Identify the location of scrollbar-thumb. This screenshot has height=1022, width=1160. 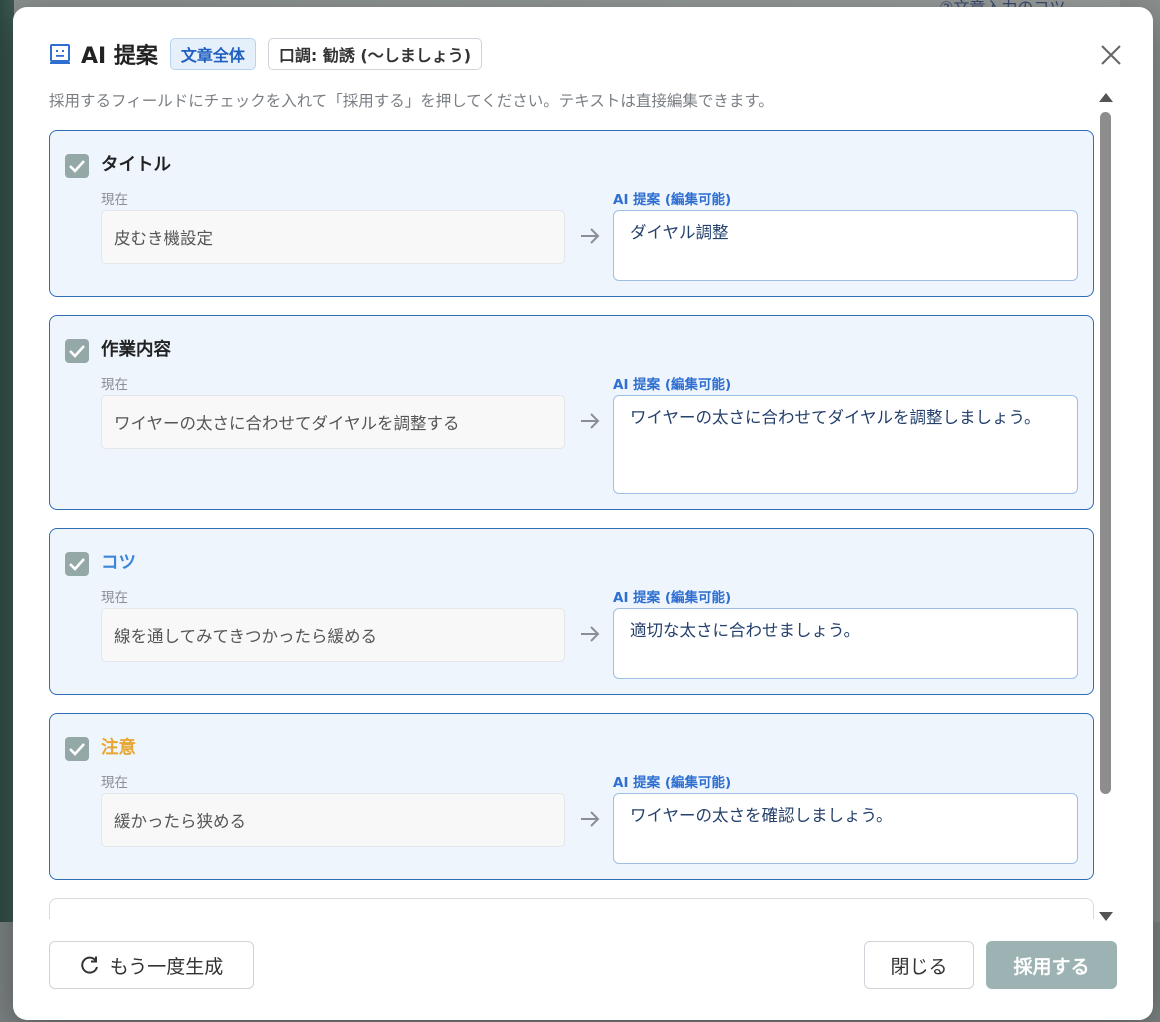
(1105, 453).